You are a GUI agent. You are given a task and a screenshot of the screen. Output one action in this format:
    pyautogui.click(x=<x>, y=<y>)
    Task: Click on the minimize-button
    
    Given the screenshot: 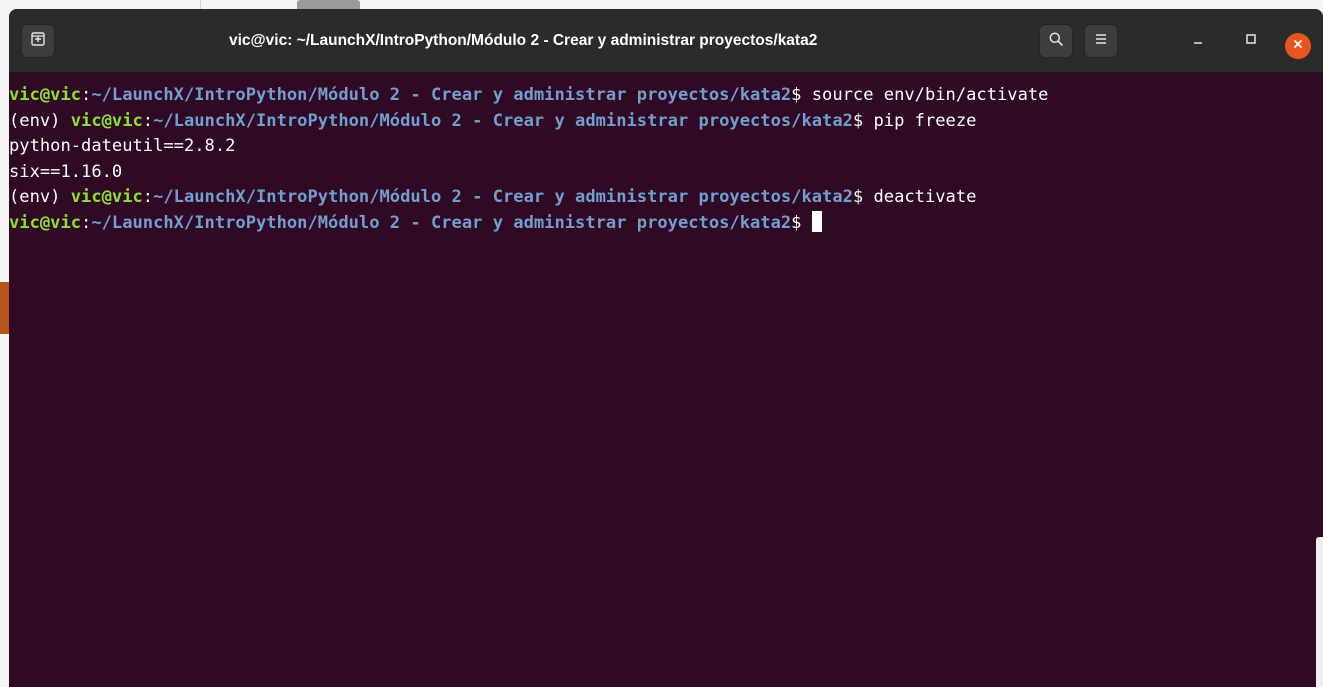 What is the action you would take?
    pyautogui.click(x=1198, y=41)
    